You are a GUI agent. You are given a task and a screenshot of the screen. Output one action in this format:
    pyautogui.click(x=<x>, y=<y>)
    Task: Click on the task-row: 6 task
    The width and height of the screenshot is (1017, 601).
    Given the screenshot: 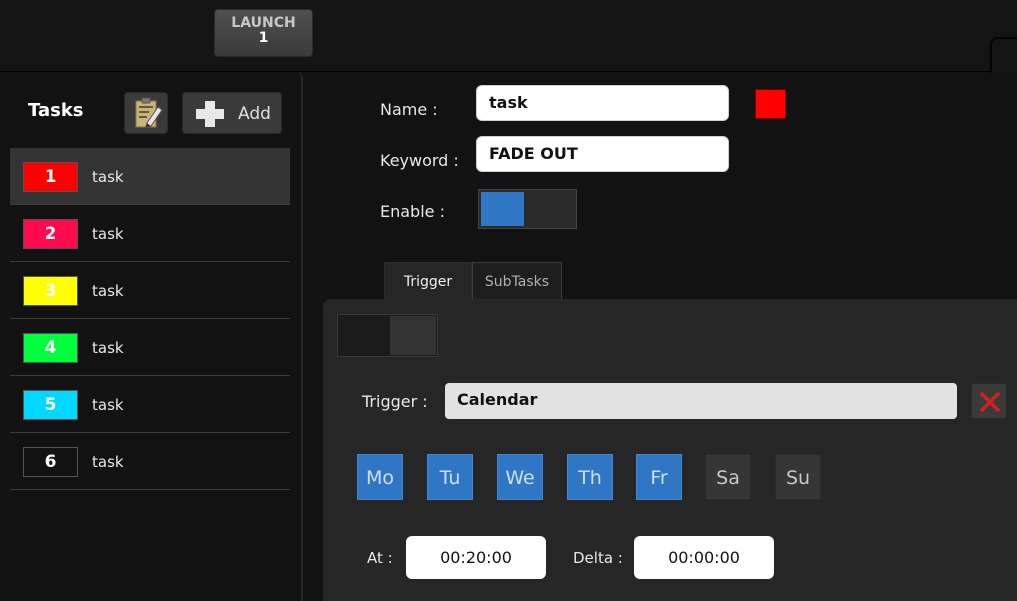 What is the action you would take?
    pyautogui.click(x=150, y=461)
    